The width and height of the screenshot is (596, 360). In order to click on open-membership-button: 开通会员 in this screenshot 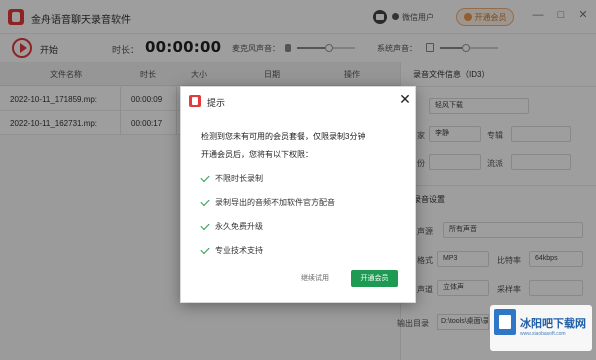, I will do `click(374, 278)`.